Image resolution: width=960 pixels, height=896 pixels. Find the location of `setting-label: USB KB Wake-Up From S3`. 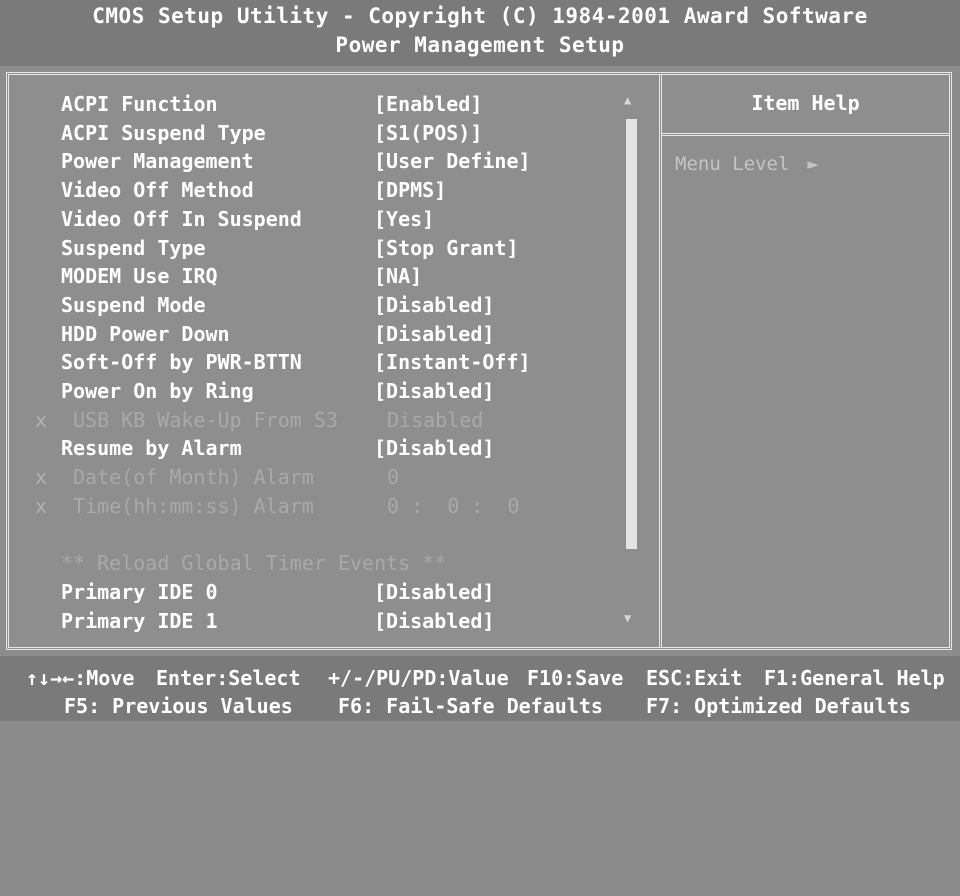

setting-label: USB KB Wake-Up From S3 is located at coordinates (205, 419).